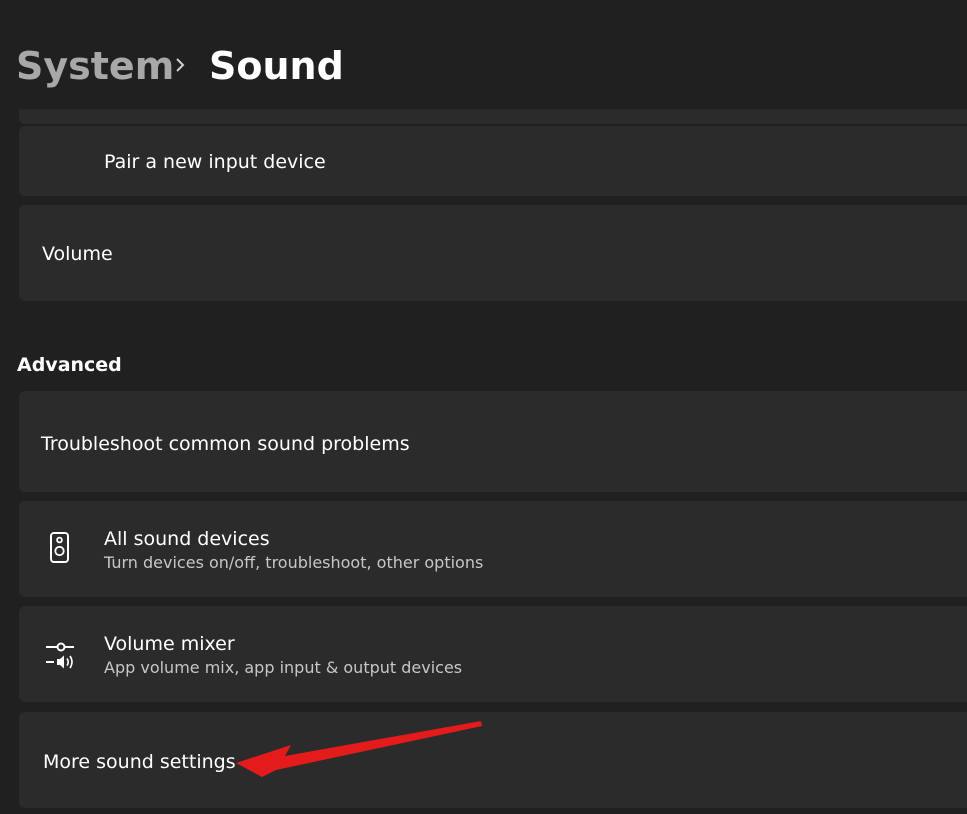  I want to click on chevron-right-icon, so click(180, 65).